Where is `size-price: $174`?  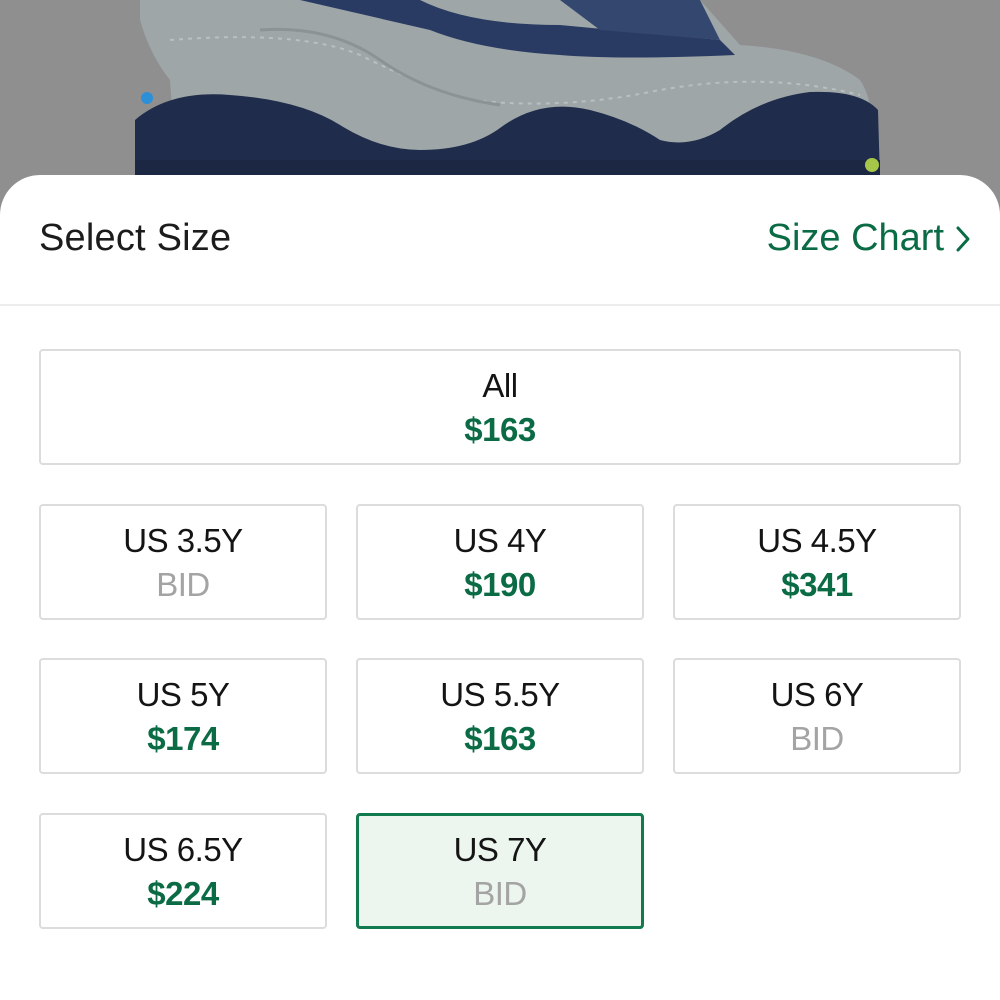 size-price: $174 is located at coordinates (183, 738).